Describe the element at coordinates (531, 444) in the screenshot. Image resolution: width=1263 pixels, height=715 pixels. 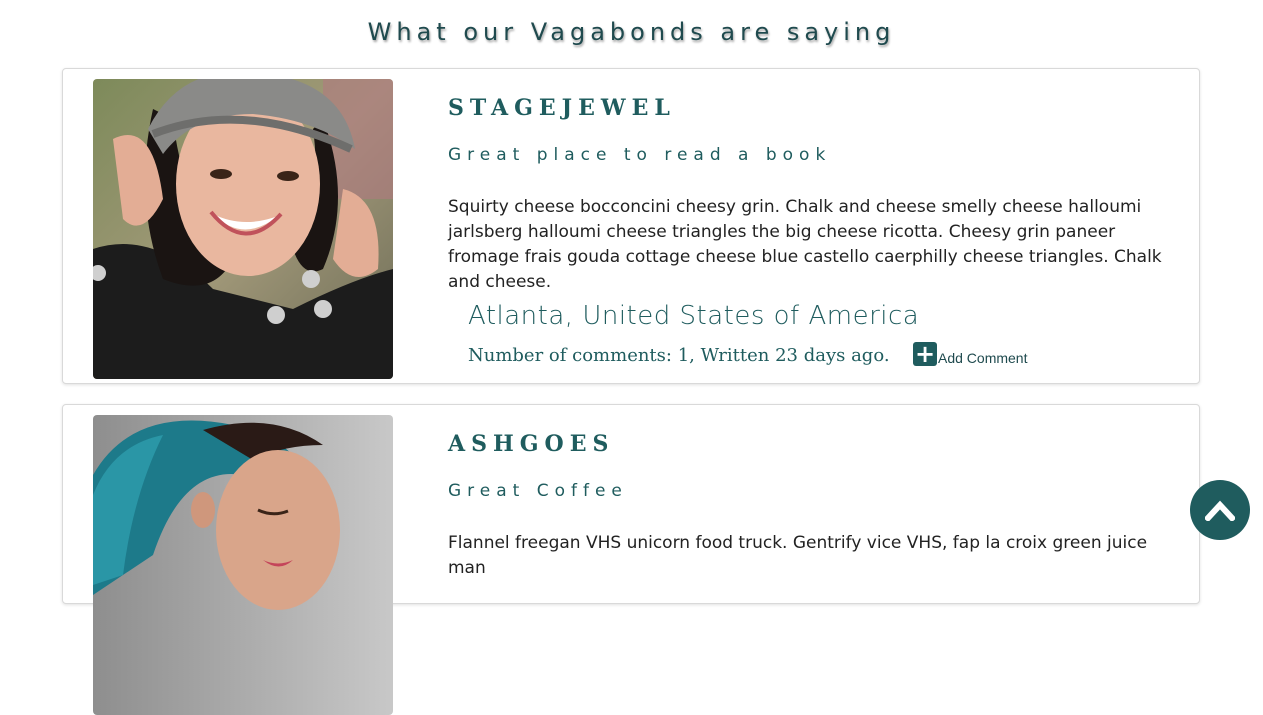
I see `reviewer-username: ASHGOES` at that location.